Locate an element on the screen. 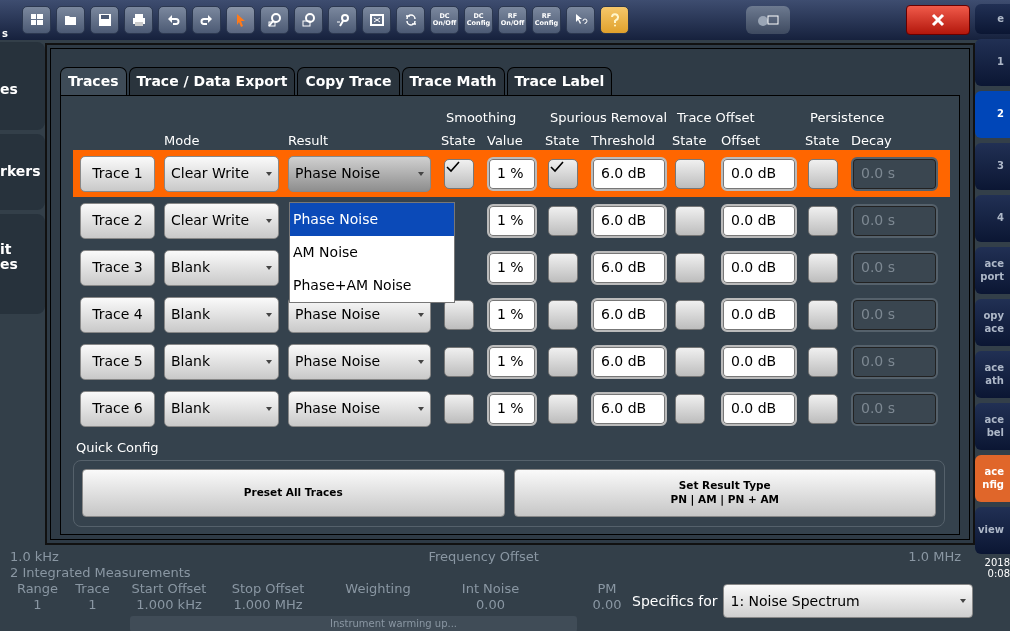 The height and width of the screenshot is (631, 1010). trace-button: Trace 4 is located at coordinates (117, 314).